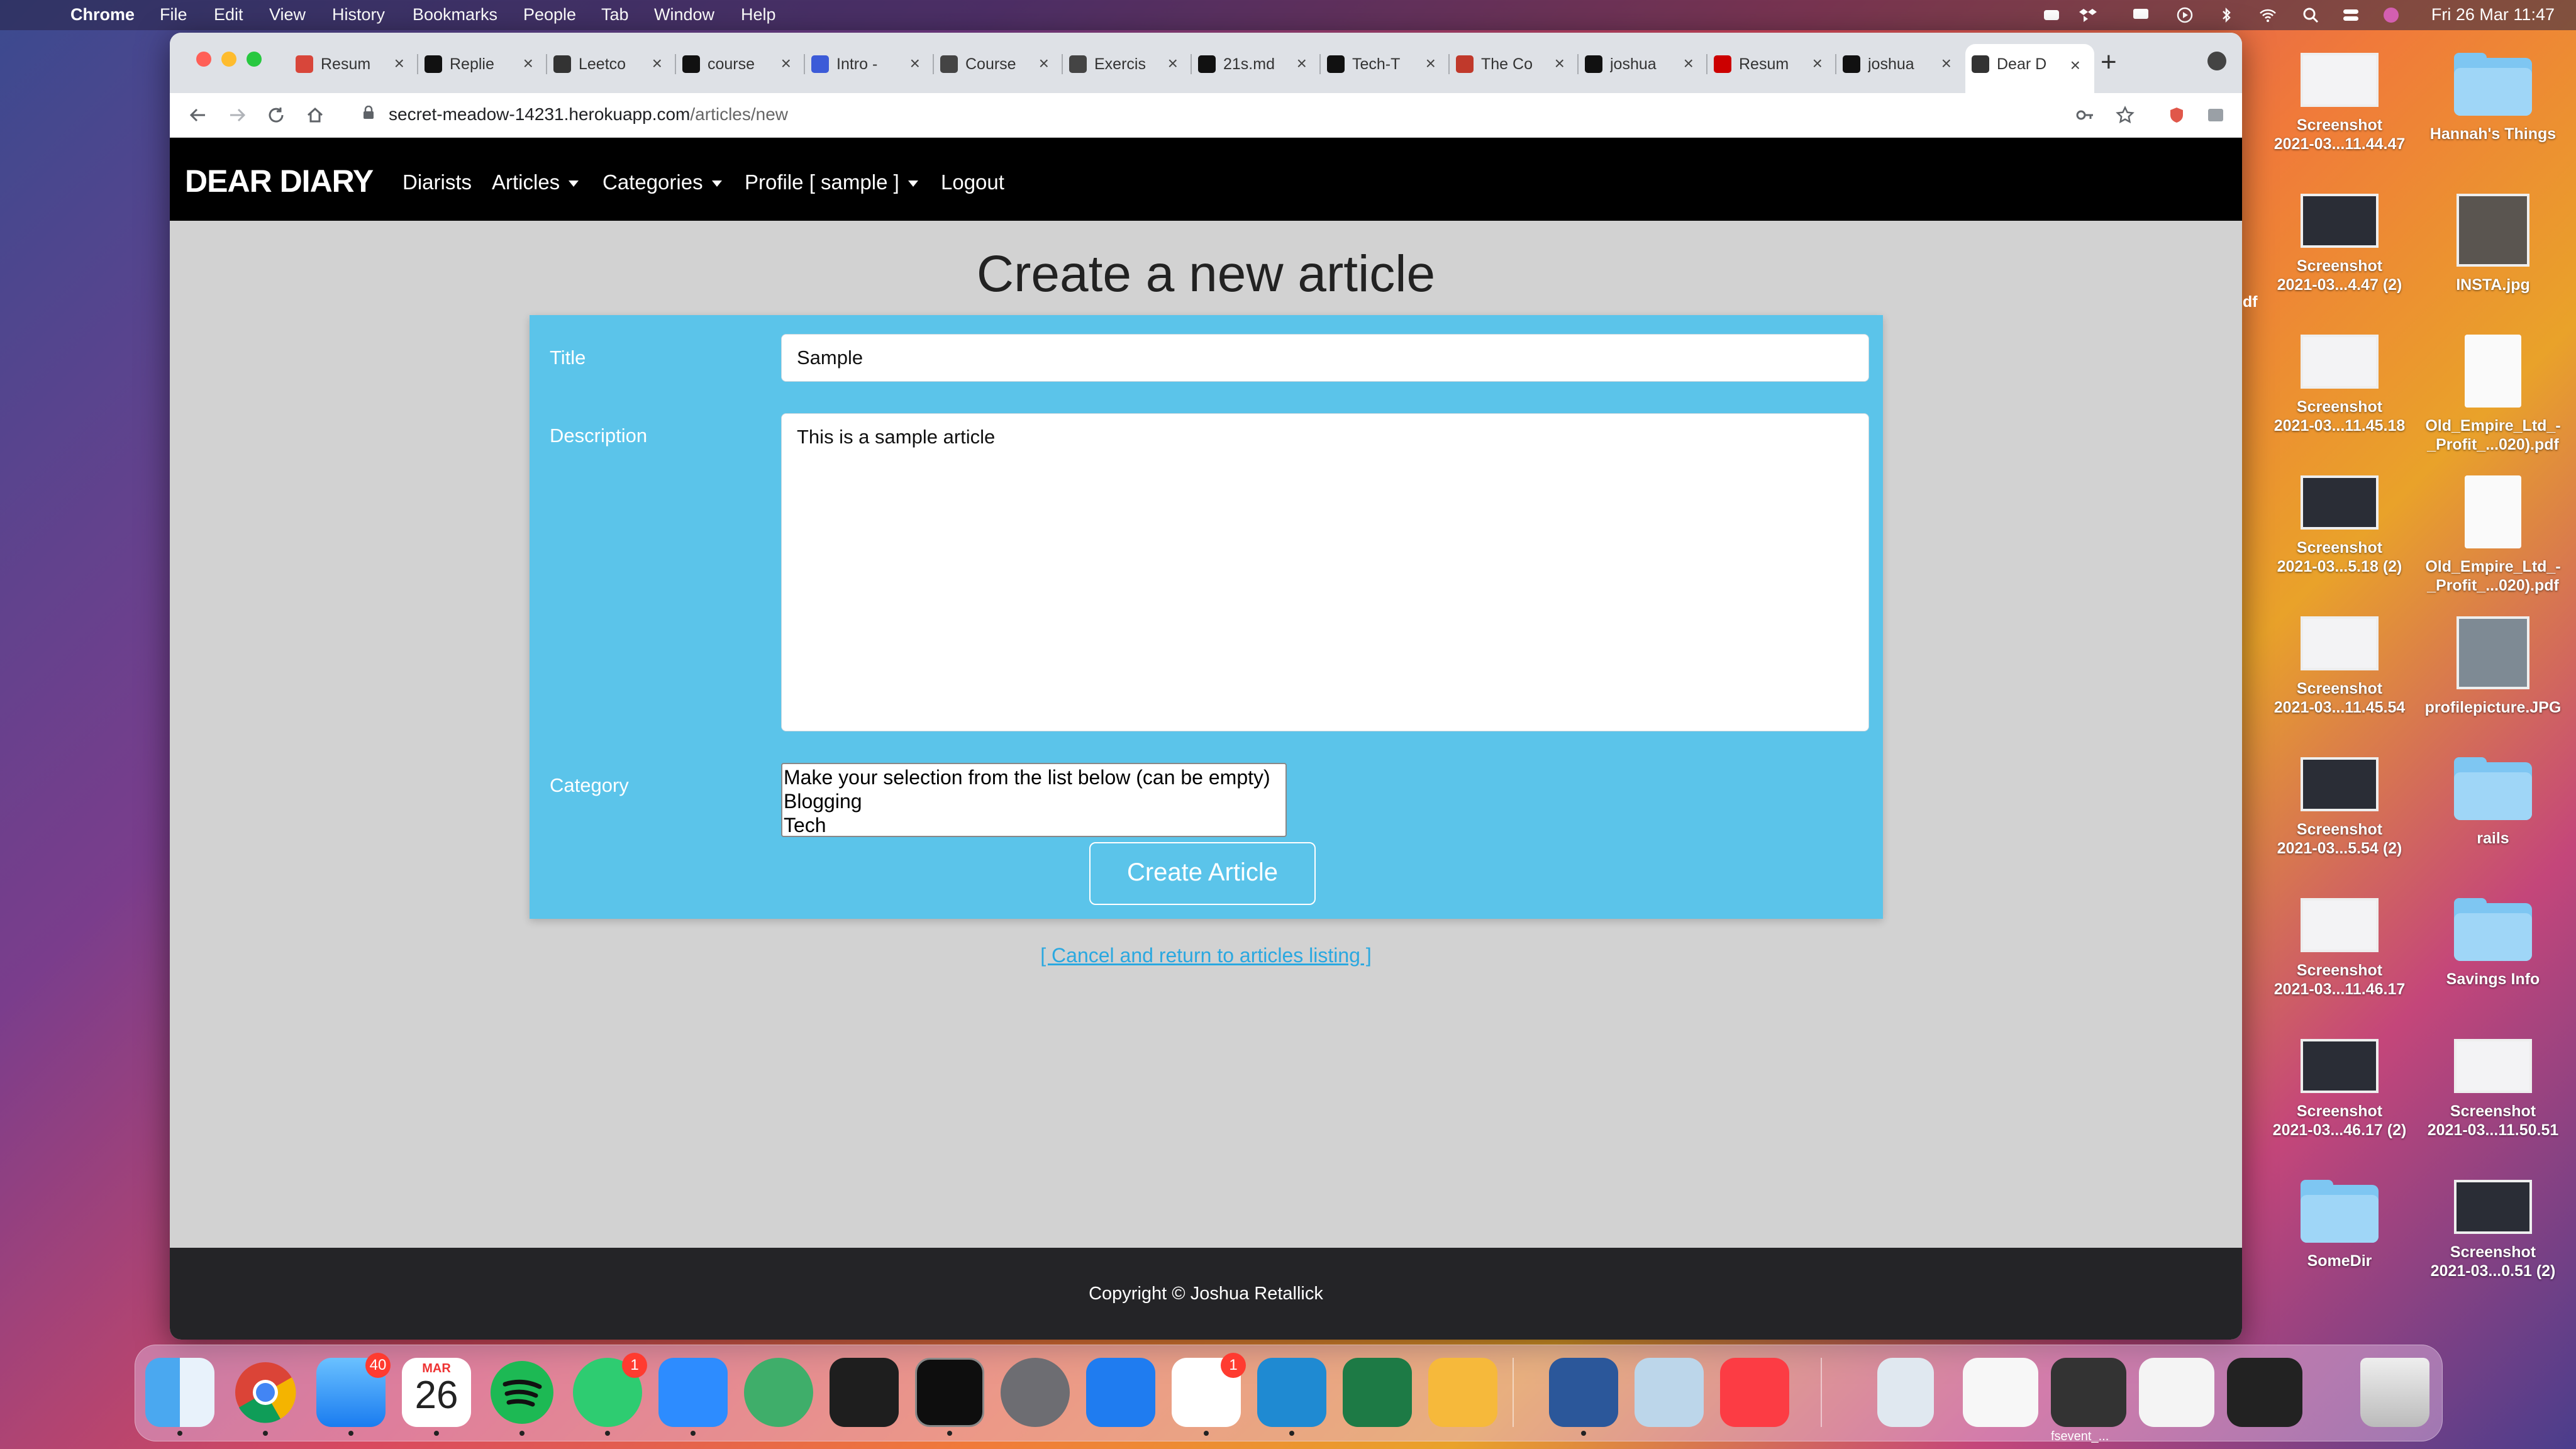  What do you see at coordinates (2029, 68) in the screenshot?
I see `browser-tab: Dear D ×` at bounding box center [2029, 68].